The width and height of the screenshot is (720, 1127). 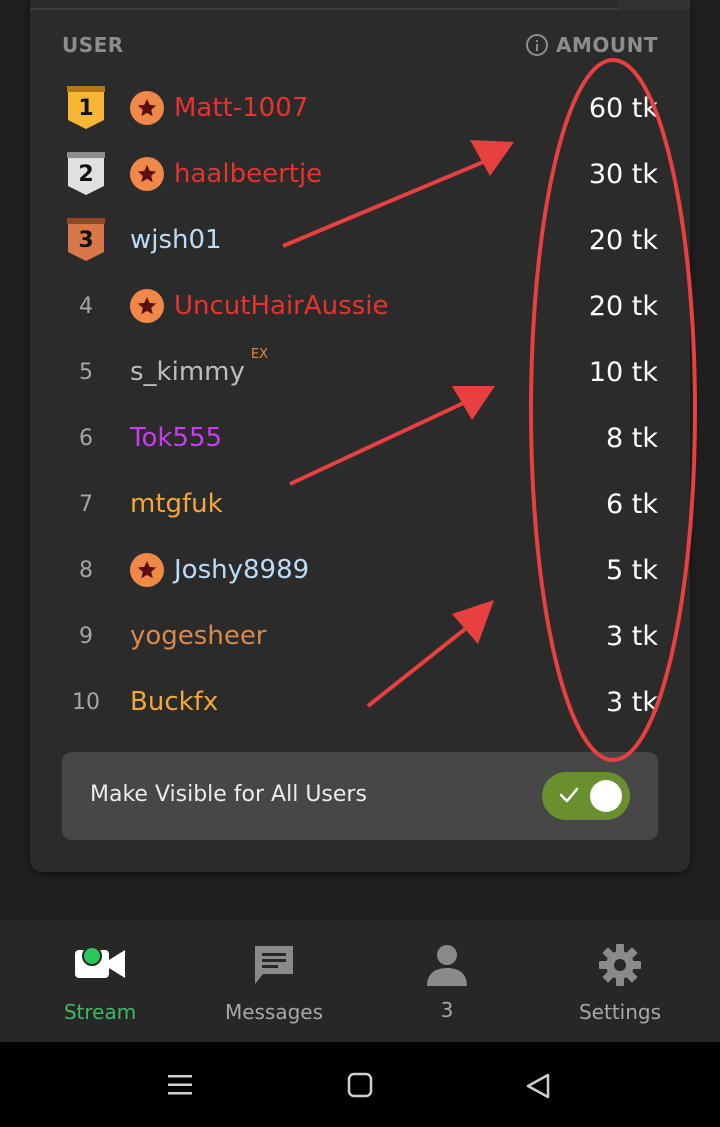 I want to click on rank-number: 2, so click(x=86, y=174).